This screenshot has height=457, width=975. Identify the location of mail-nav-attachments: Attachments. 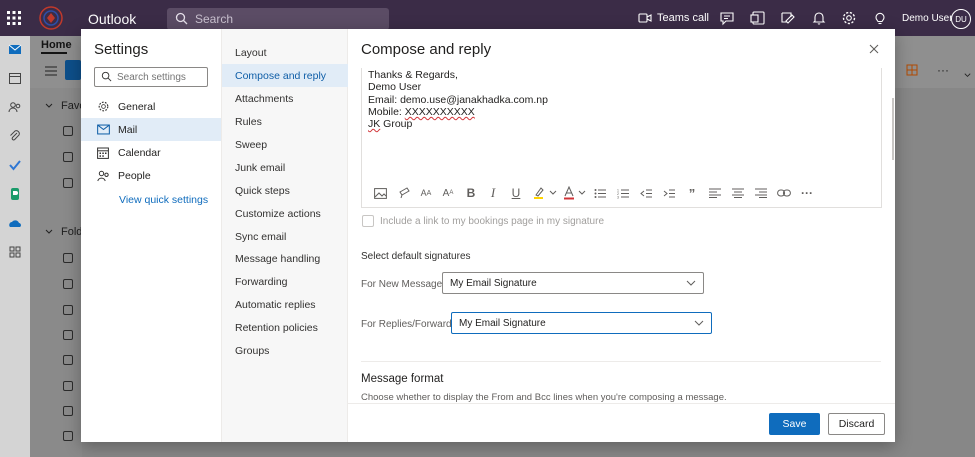
(285, 98).